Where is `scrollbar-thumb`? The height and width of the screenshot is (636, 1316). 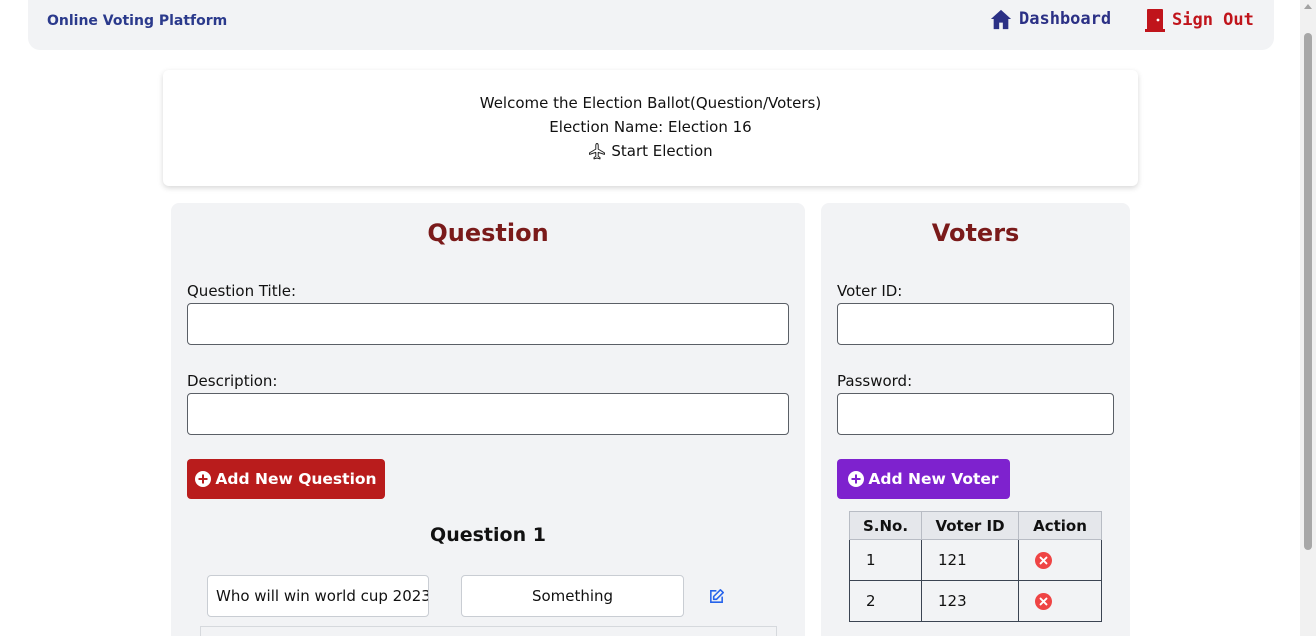 scrollbar-thumb is located at coordinates (1308, 291).